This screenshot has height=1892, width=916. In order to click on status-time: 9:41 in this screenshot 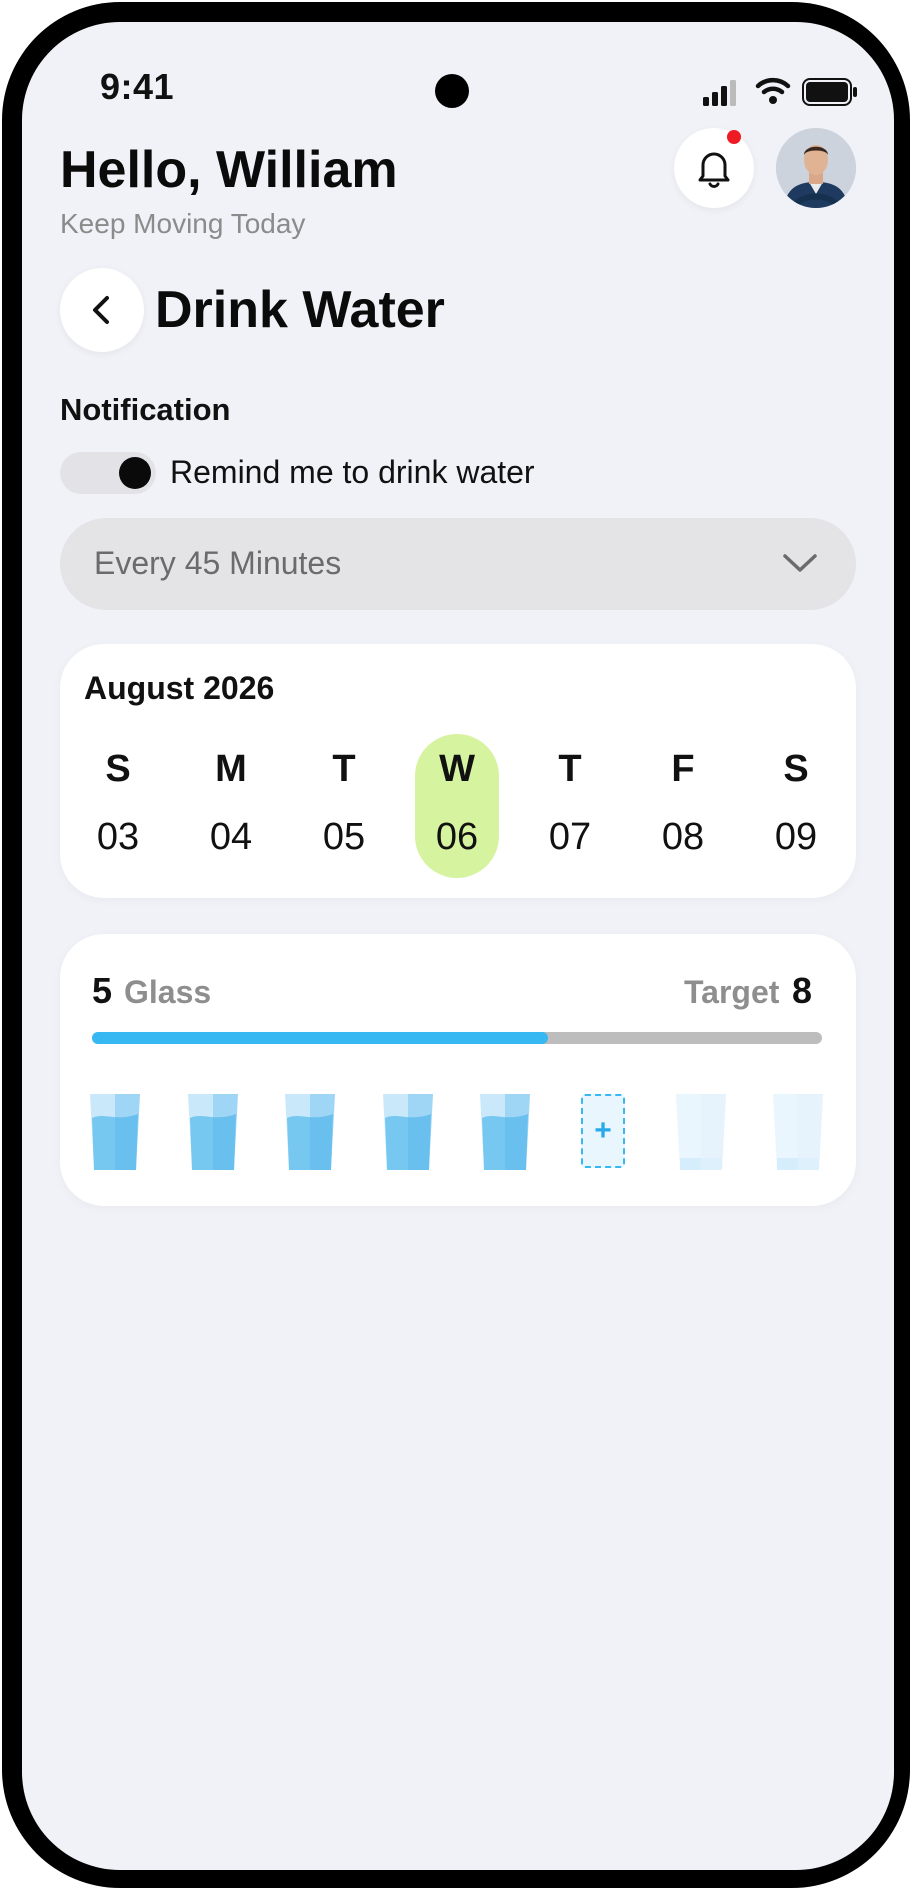, I will do `click(137, 86)`.